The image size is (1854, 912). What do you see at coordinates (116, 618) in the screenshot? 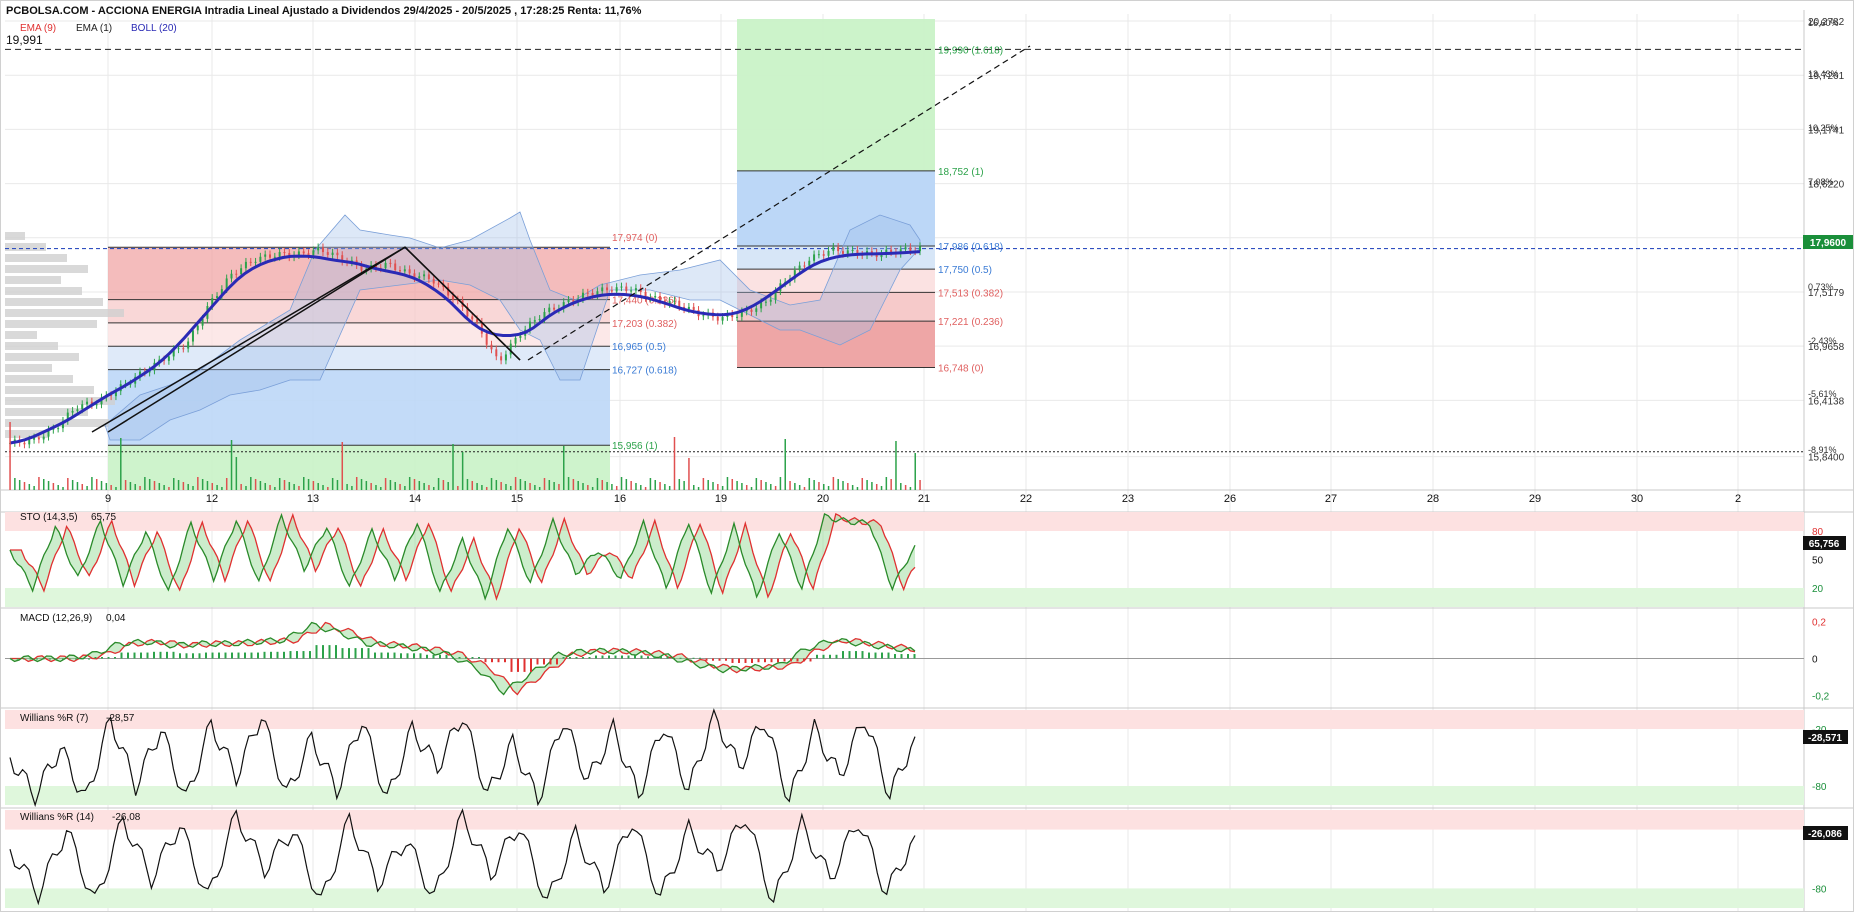
I see `macd-value: 0,04` at bounding box center [116, 618].